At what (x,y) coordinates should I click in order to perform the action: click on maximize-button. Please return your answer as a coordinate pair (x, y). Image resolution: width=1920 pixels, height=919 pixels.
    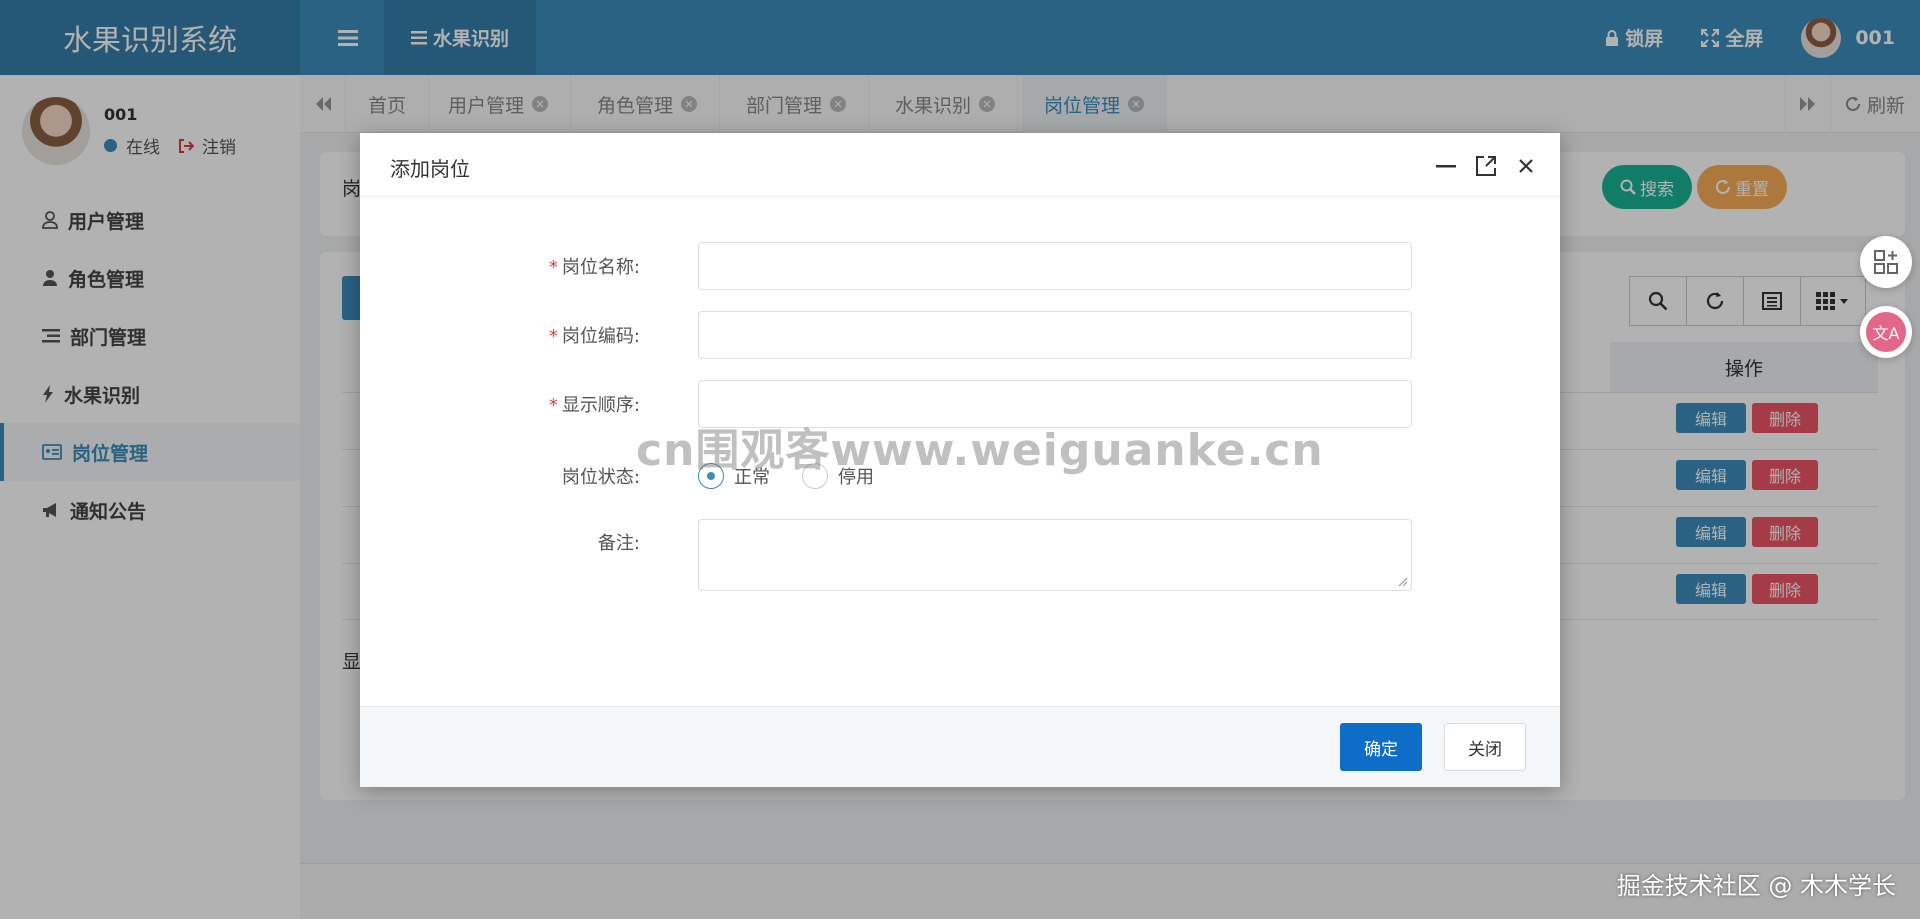
    Looking at the image, I should click on (1486, 166).